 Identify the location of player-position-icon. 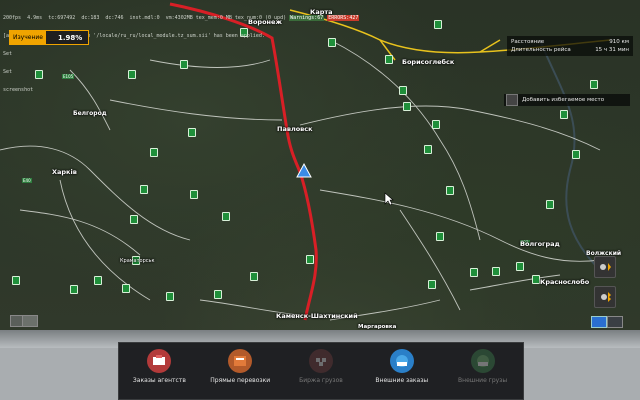
(605, 267).